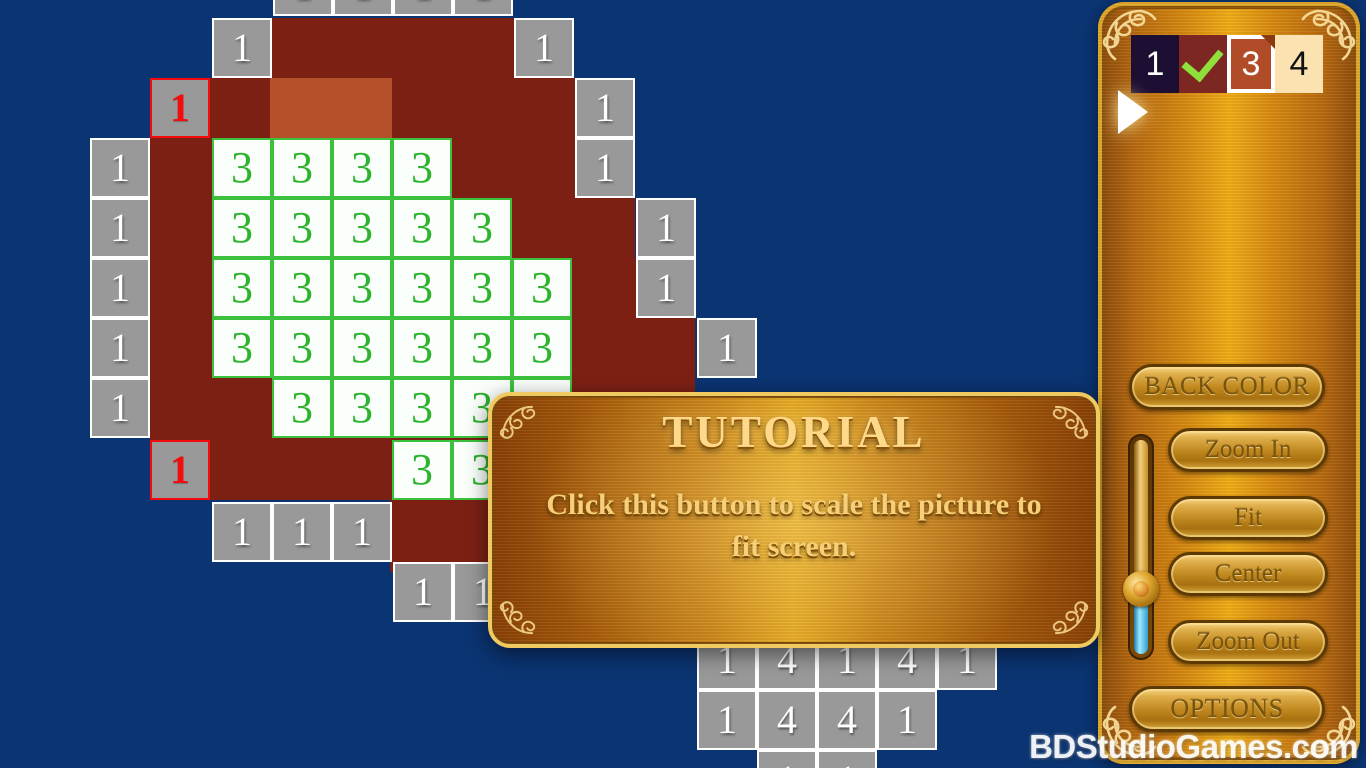  What do you see at coordinates (1155, 64) in the screenshot?
I see `palette-swatch-1: 1` at bounding box center [1155, 64].